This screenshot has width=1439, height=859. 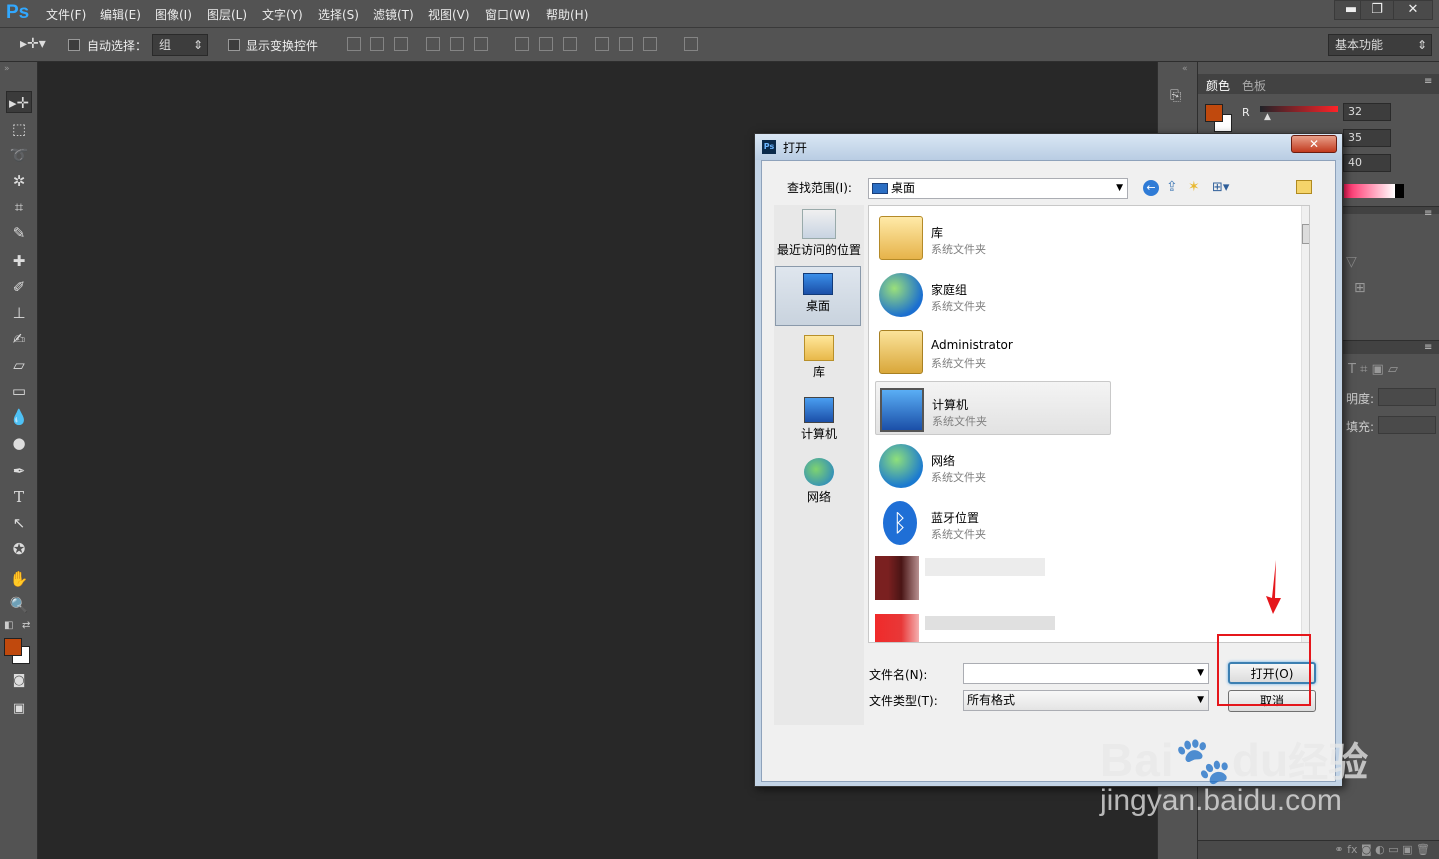 I want to click on dialog-close-button: ✕, so click(x=1314, y=144).